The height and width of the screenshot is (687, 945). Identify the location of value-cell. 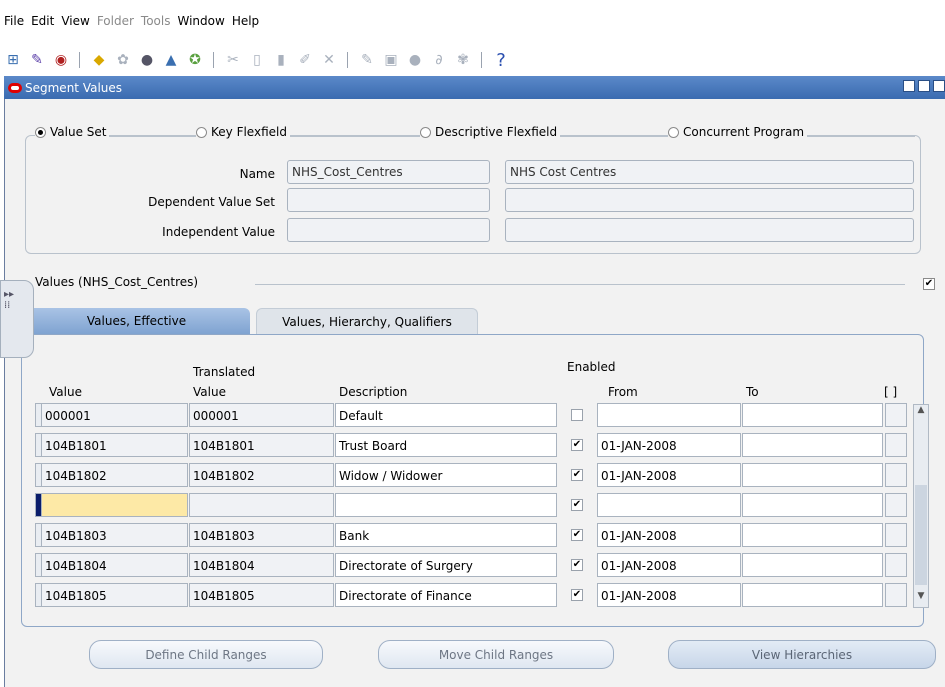
(114, 505).